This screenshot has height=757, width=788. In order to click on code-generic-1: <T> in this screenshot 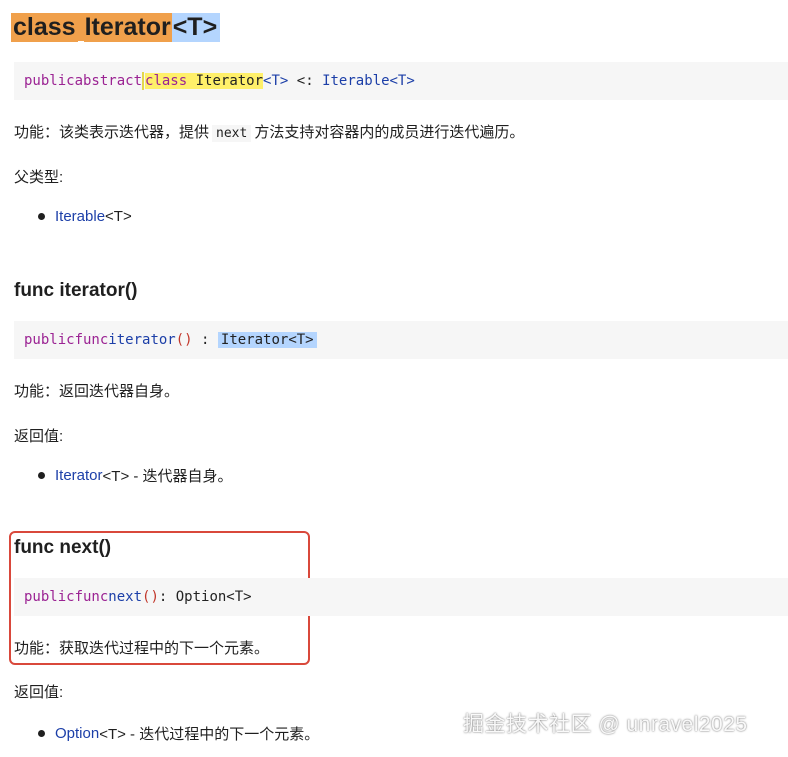, I will do `click(276, 81)`.